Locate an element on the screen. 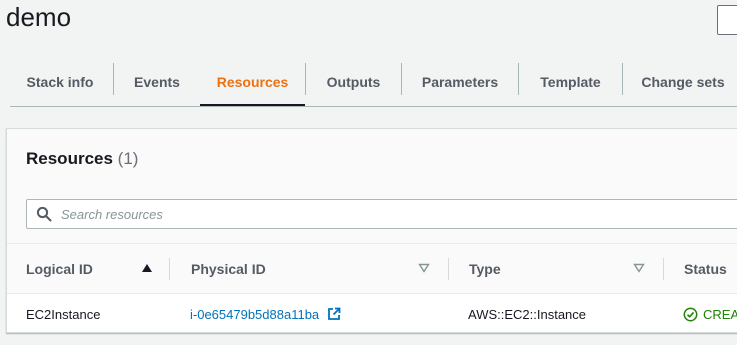 This screenshot has height=345, width=737. column-header-type: Type is located at coordinates (559, 268).